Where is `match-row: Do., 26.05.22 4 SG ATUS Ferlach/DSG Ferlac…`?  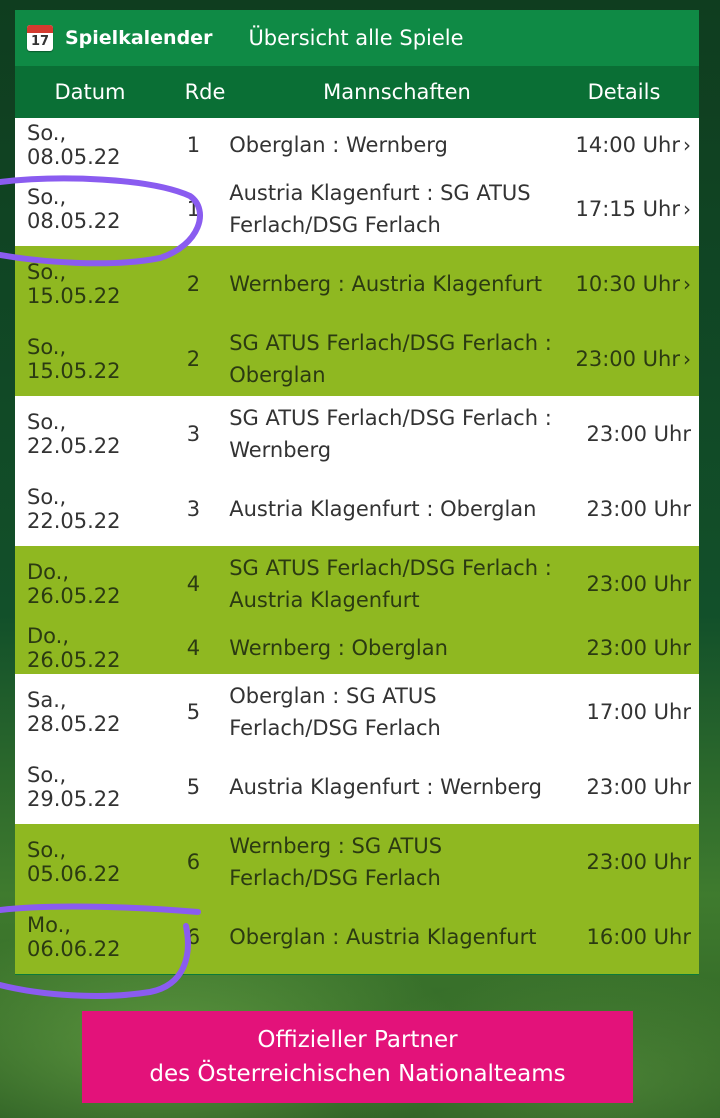
match-row: Do., 26.05.22 4 SG ATUS Ferlach/DSG Ferlac… is located at coordinates (357, 583).